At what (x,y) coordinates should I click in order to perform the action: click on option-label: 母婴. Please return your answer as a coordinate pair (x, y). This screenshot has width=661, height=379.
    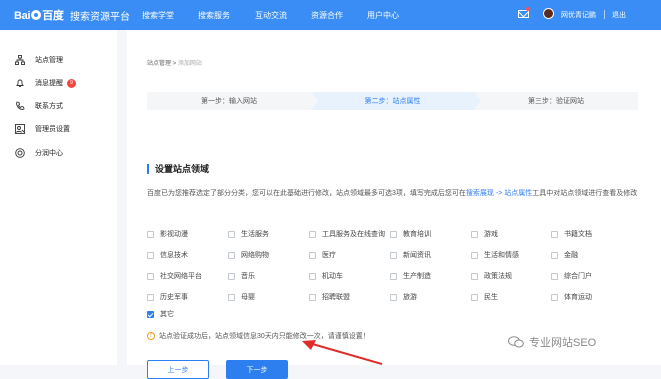
    Looking at the image, I should click on (248, 297).